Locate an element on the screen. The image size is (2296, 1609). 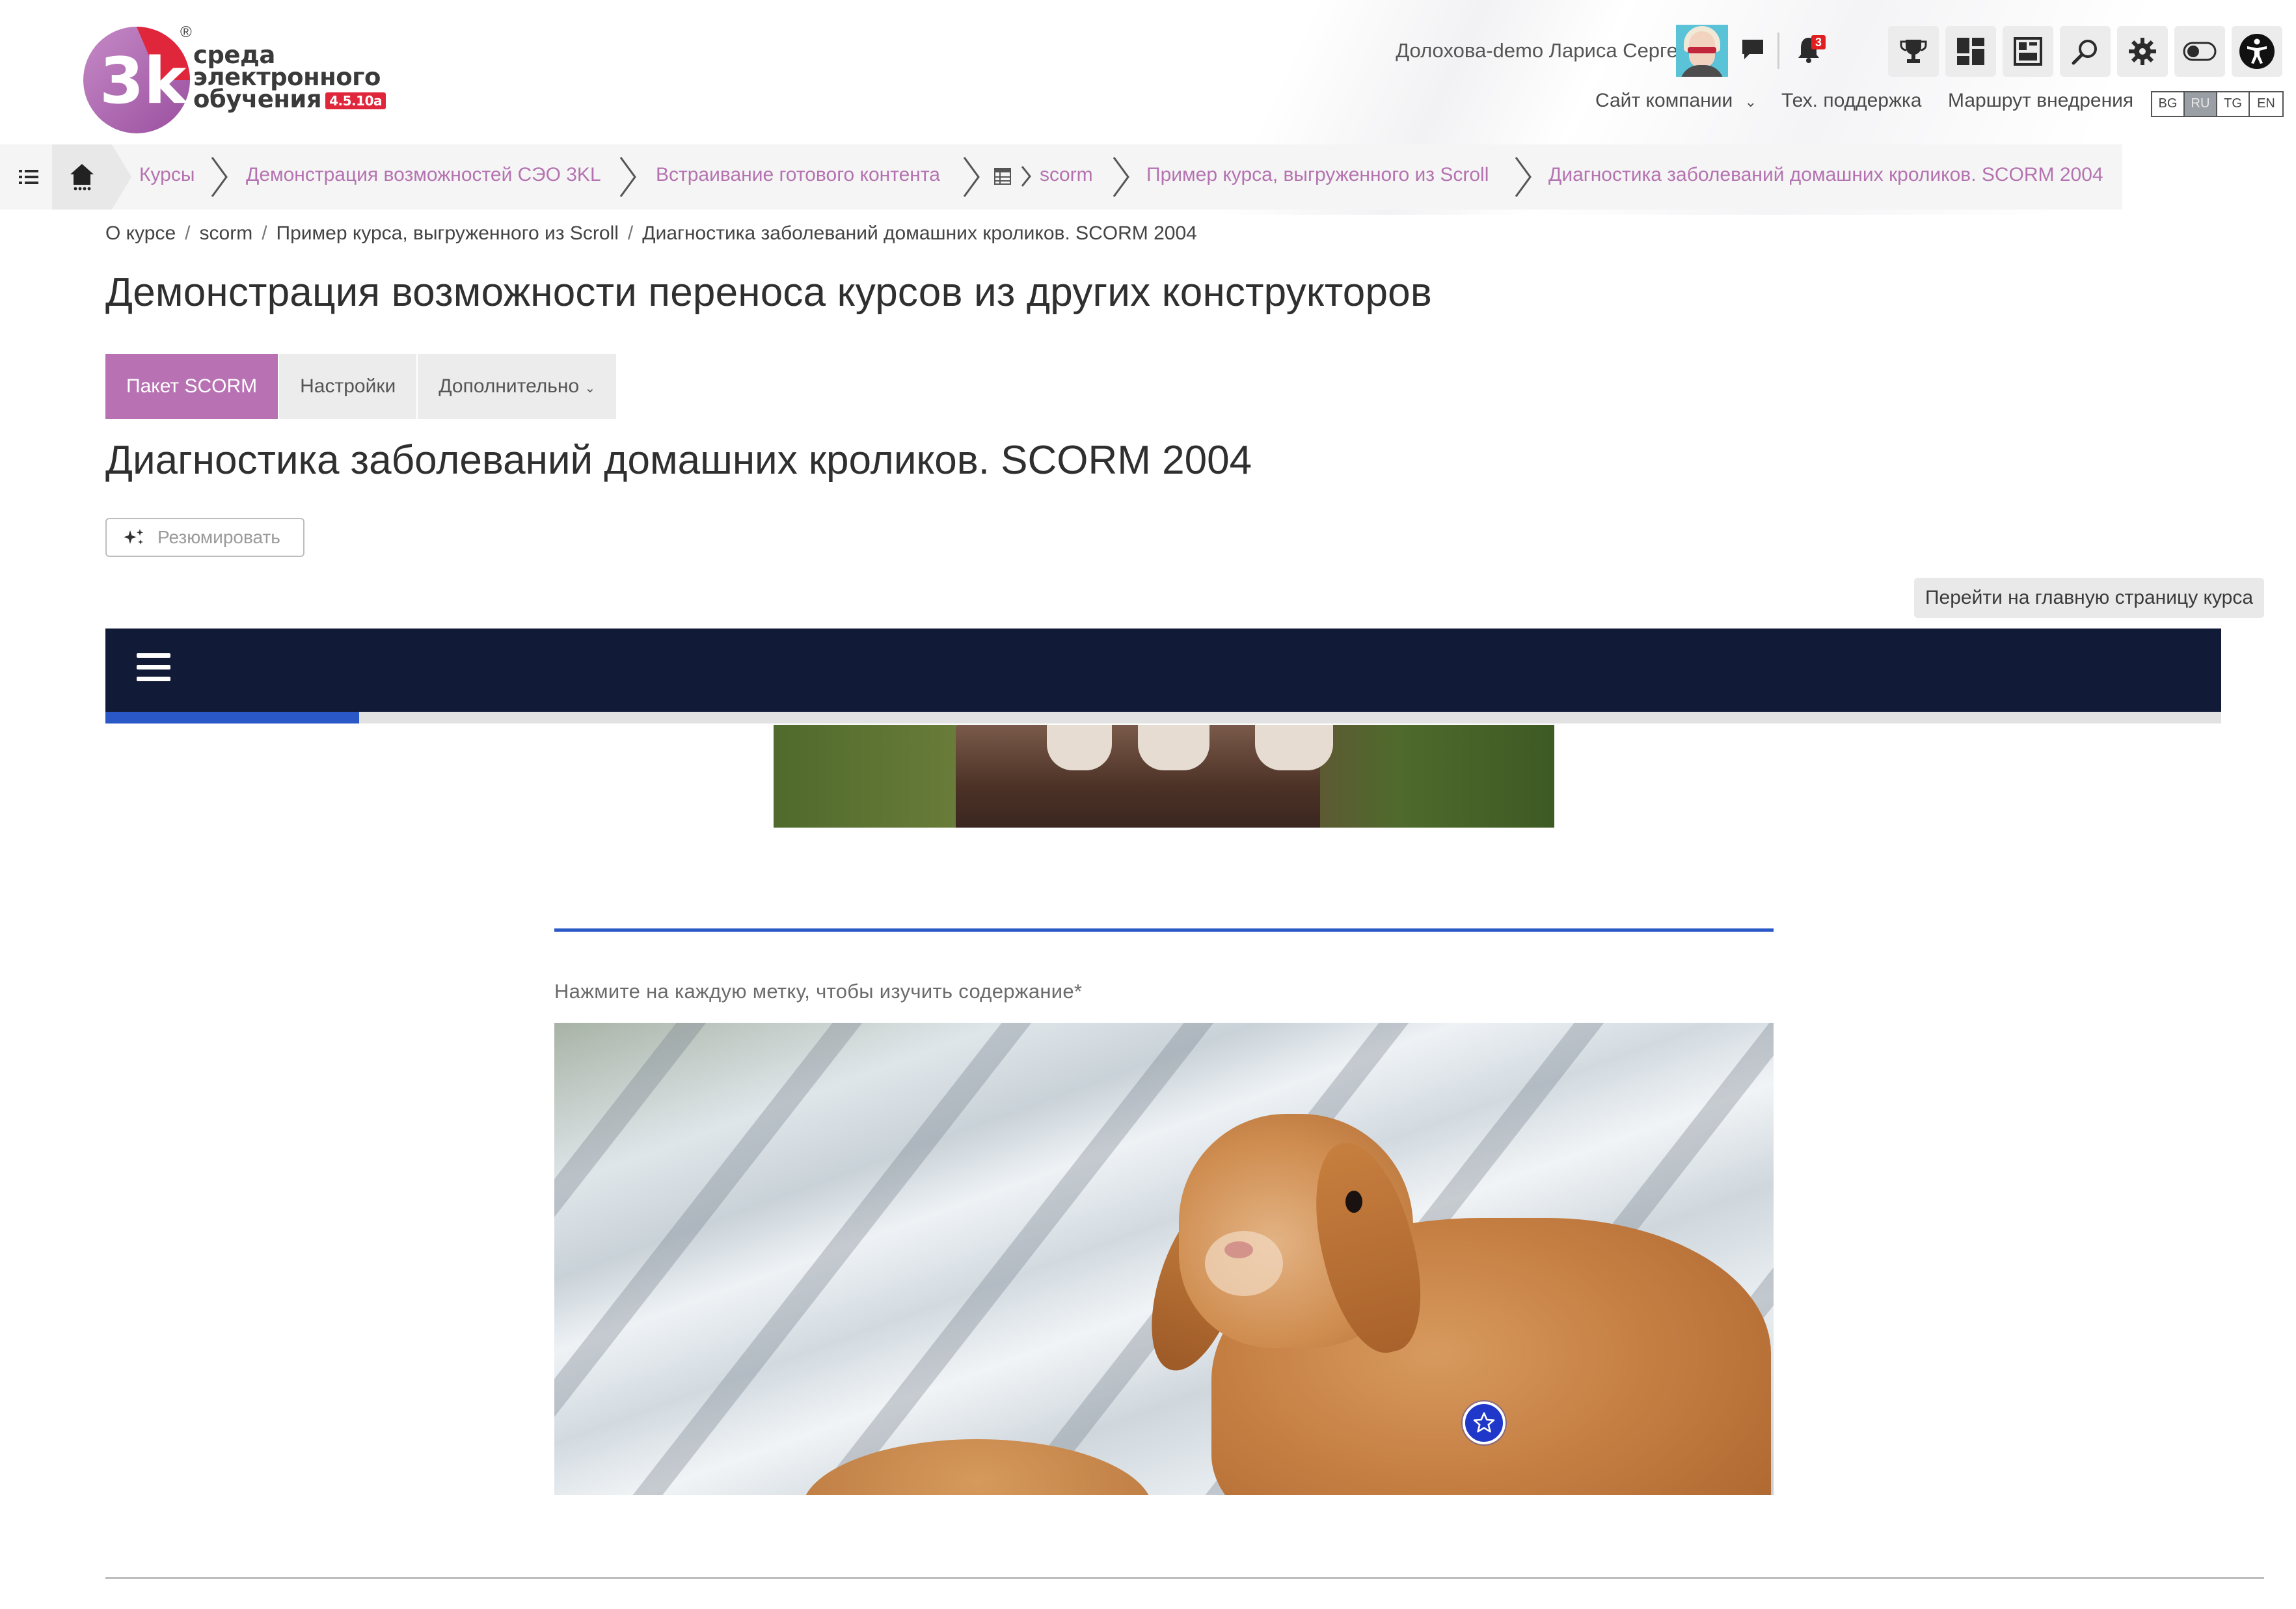
tab-scorm-package: Пакет SCORM is located at coordinates (192, 386).